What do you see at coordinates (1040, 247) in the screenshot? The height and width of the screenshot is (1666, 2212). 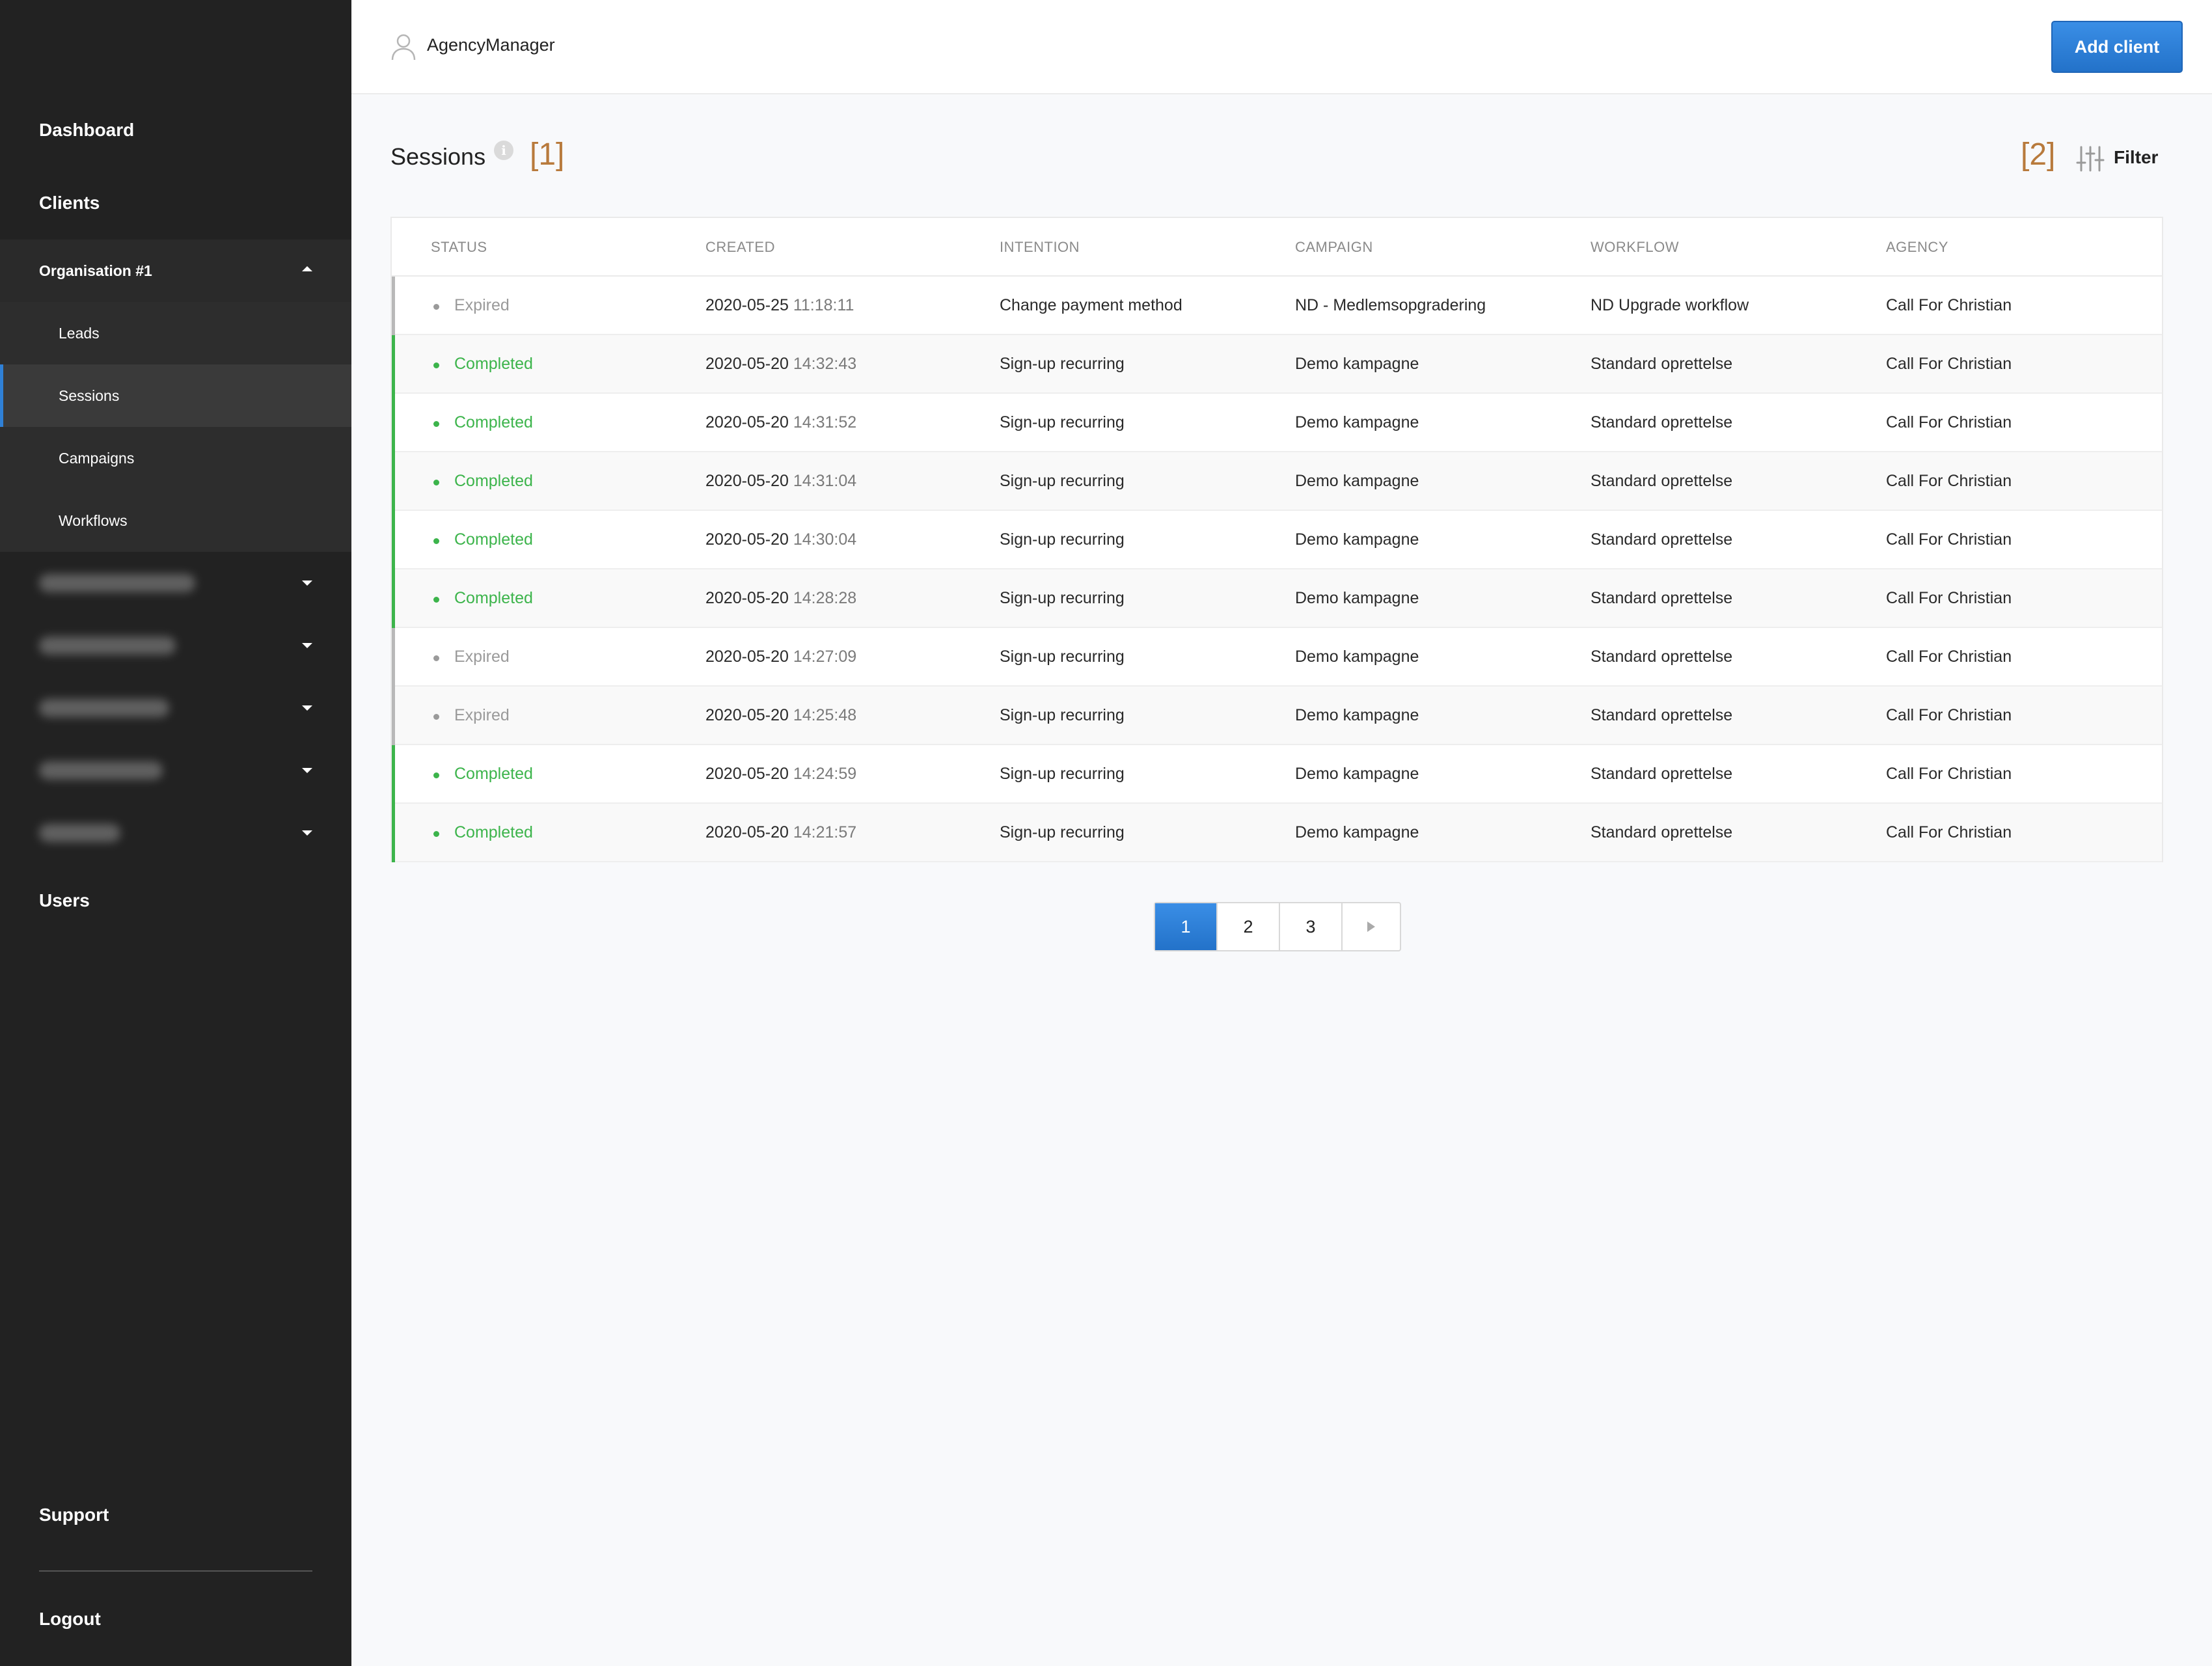 I see `column-header-intention: INTENTION` at bounding box center [1040, 247].